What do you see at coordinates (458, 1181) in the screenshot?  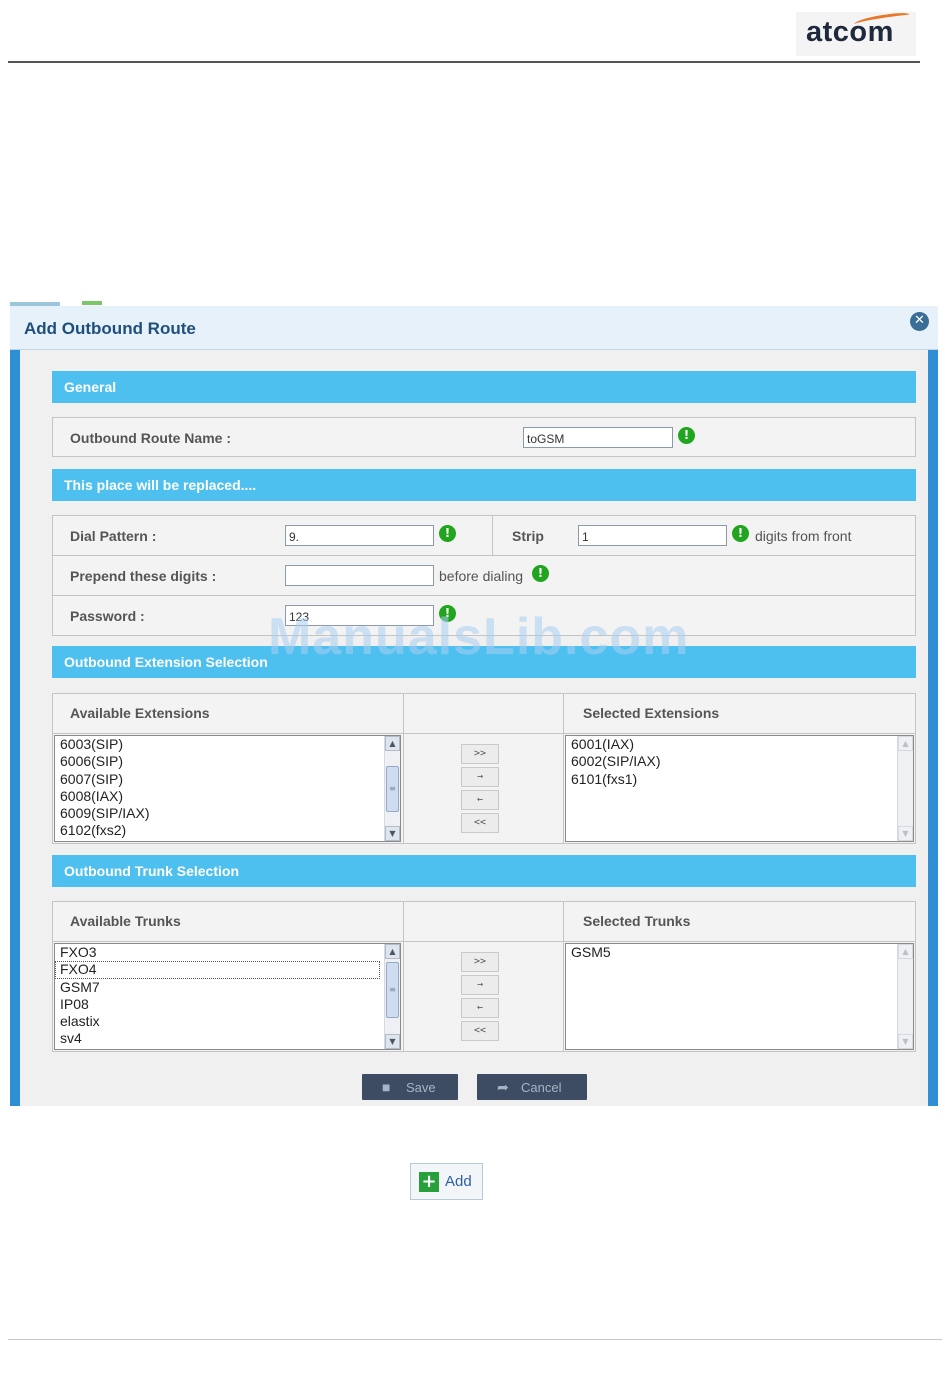 I see `add-label: Add` at bounding box center [458, 1181].